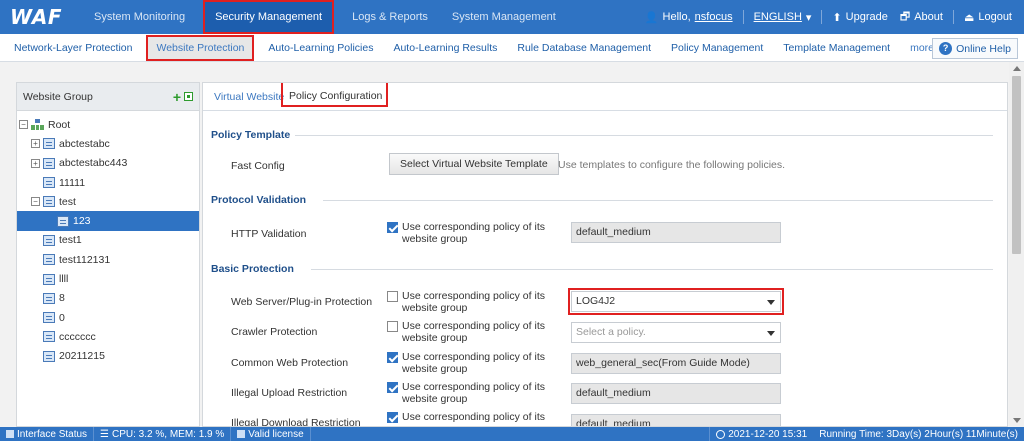 Image resolution: width=1024 pixels, height=441 pixels. I want to click on subnav-auto-learning-results: Auto-Learning Results, so click(445, 48).